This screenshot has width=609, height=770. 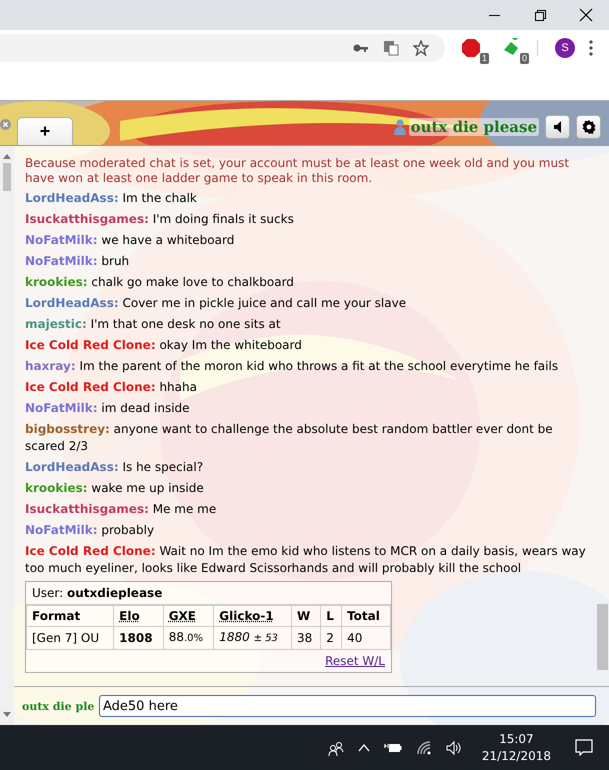 I want to click on settings-icon, so click(x=588, y=127).